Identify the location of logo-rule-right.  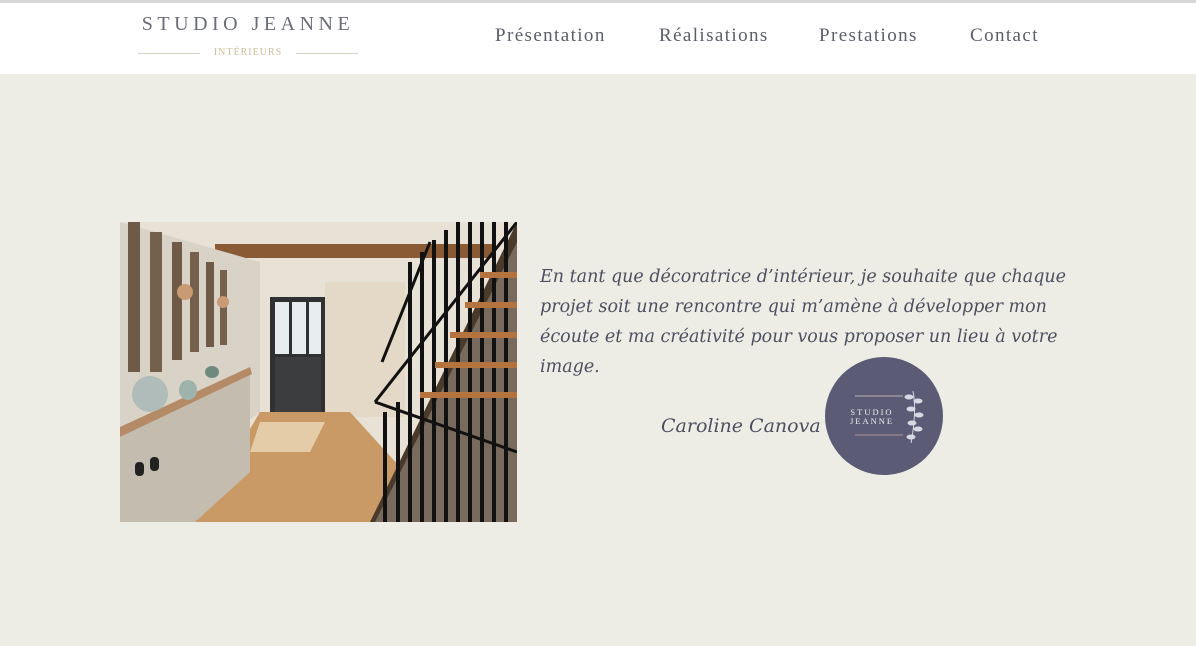
(327, 53).